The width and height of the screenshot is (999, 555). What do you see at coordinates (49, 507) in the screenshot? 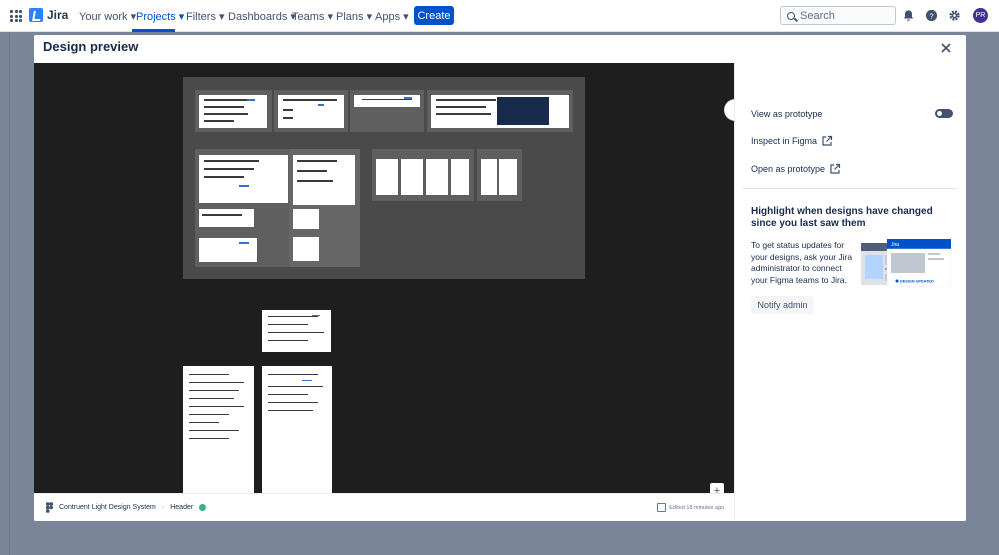
I see `figma-icon` at bounding box center [49, 507].